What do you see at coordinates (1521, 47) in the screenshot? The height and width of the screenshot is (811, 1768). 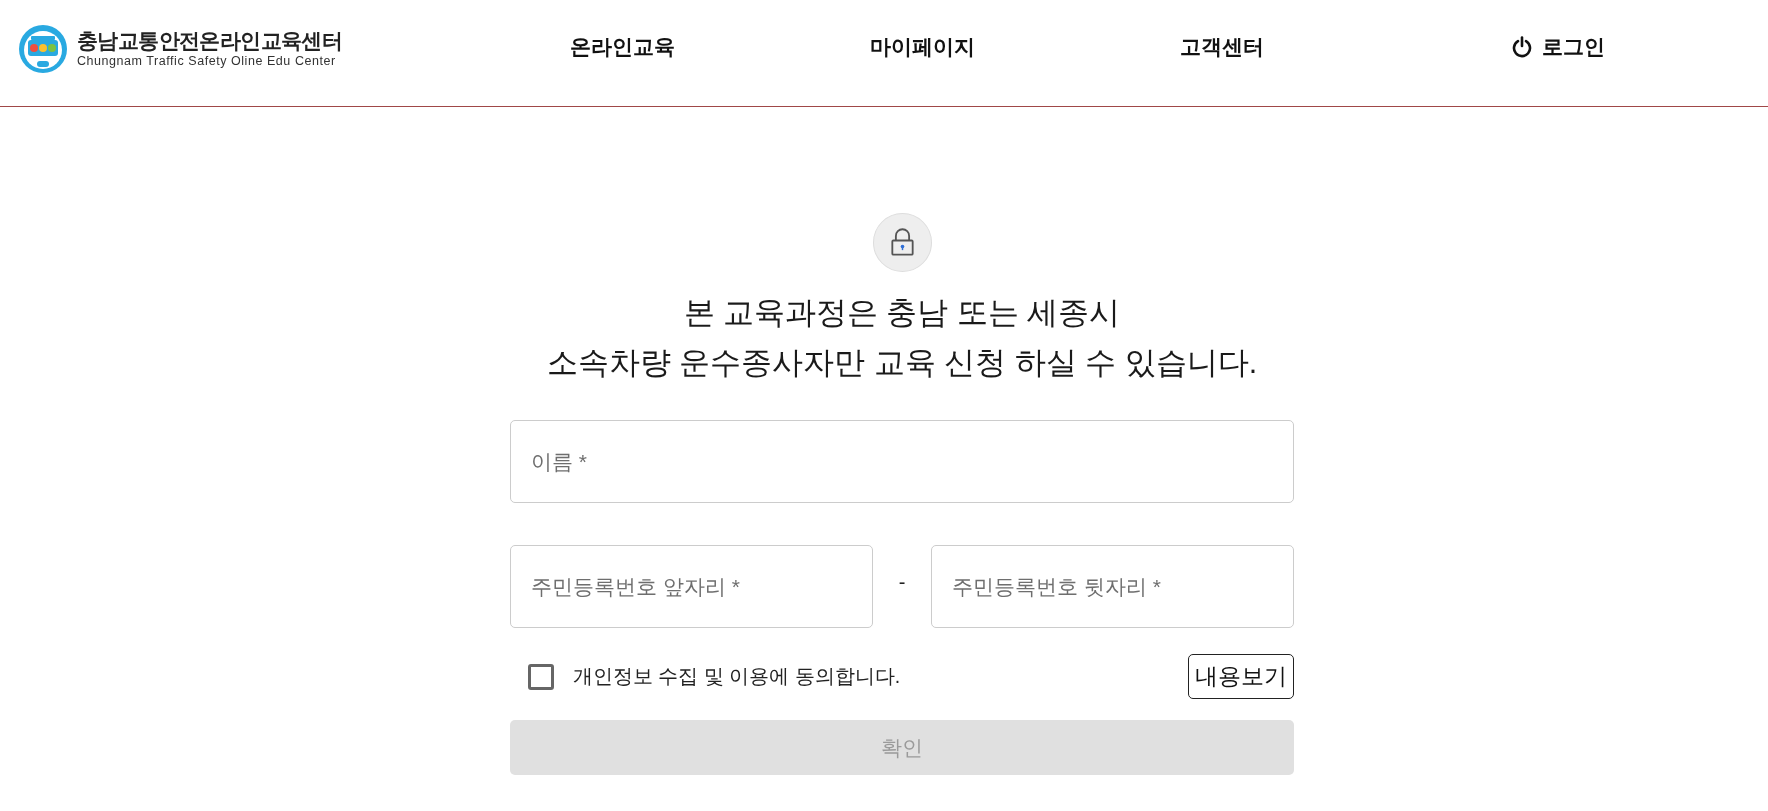 I see `power-icon` at bounding box center [1521, 47].